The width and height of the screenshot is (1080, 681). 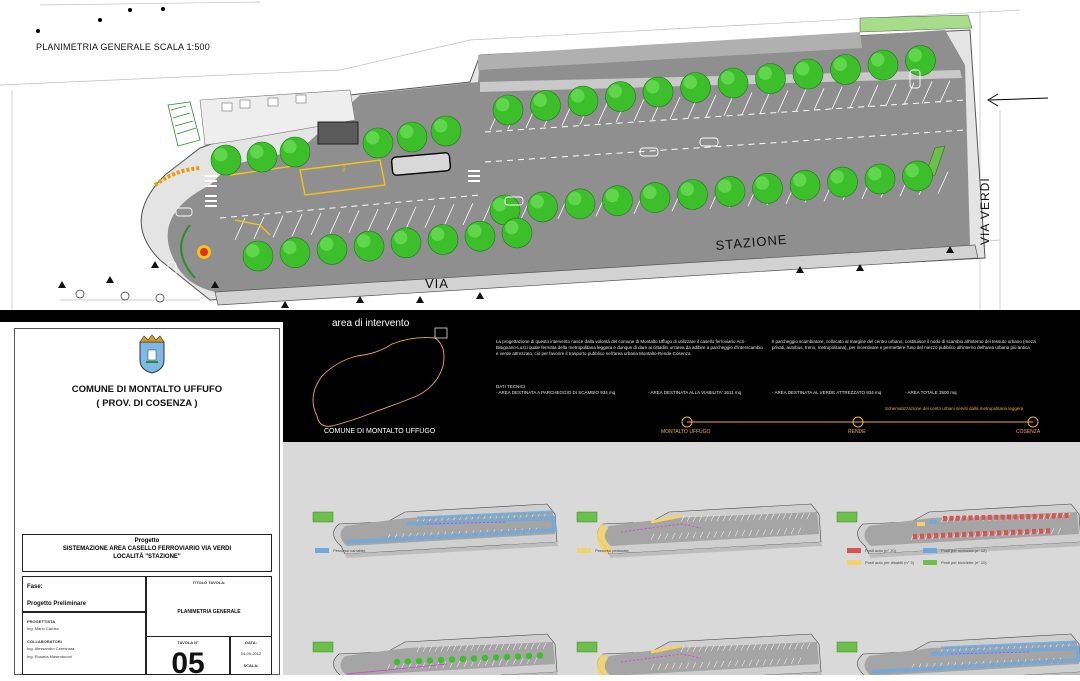 What do you see at coordinates (49, 656) in the screenshot?
I see `collaborator-2: Ing. Rosaria Mastrobuoni` at bounding box center [49, 656].